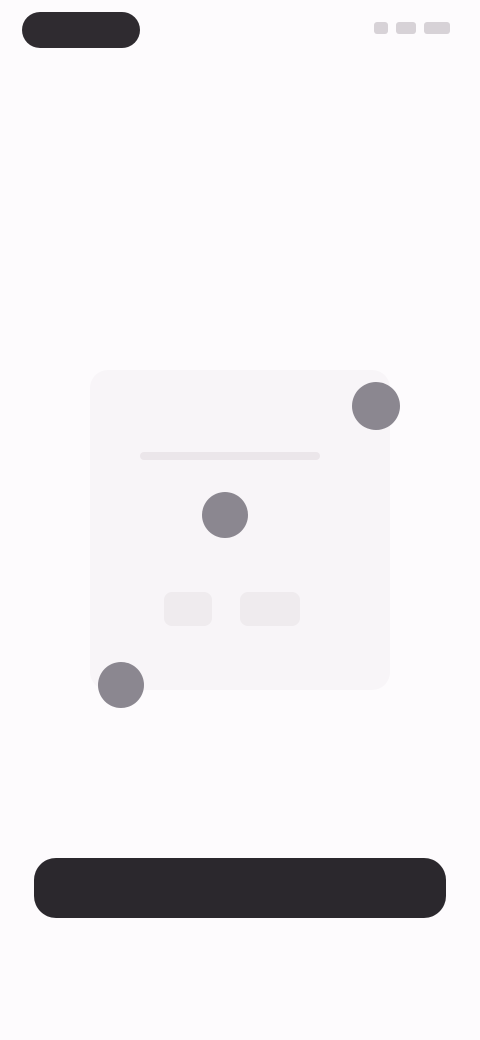 The width and height of the screenshot is (480, 1040). I want to click on illustration-block-right, so click(270, 609).